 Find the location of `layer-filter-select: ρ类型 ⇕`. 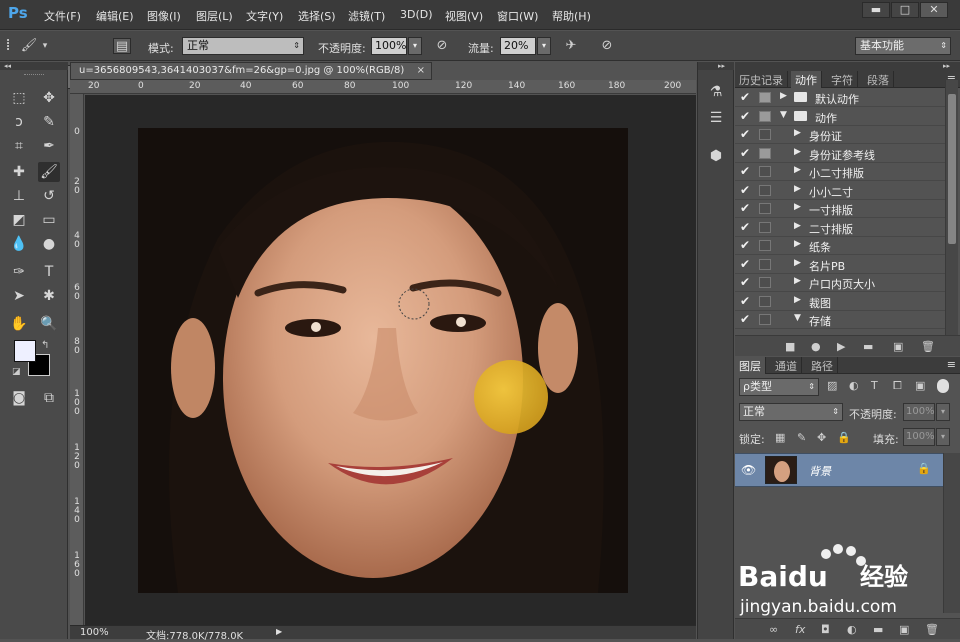

layer-filter-select: ρ类型 ⇕ is located at coordinates (779, 387).